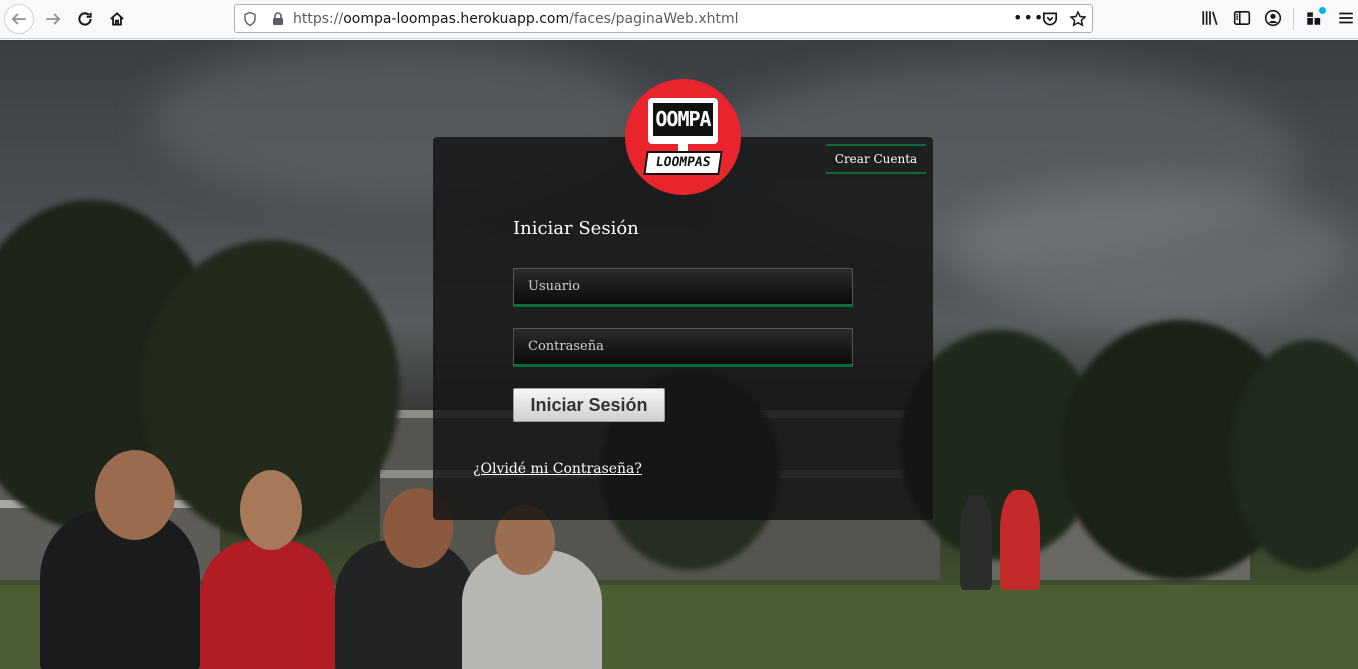 The height and width of the screenshot is (669, 1358). What do you see at coordinates (85, 19) in the screenshot?
I see `reload-icon` at bounding box center [85, 19].